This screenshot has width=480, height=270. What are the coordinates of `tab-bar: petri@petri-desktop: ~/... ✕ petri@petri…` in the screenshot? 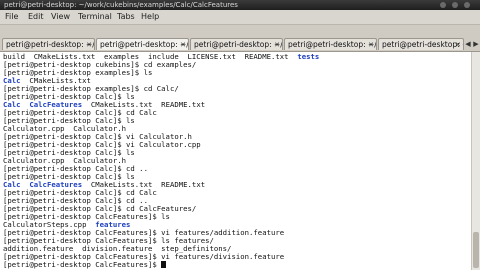 It's located at (240, 38).